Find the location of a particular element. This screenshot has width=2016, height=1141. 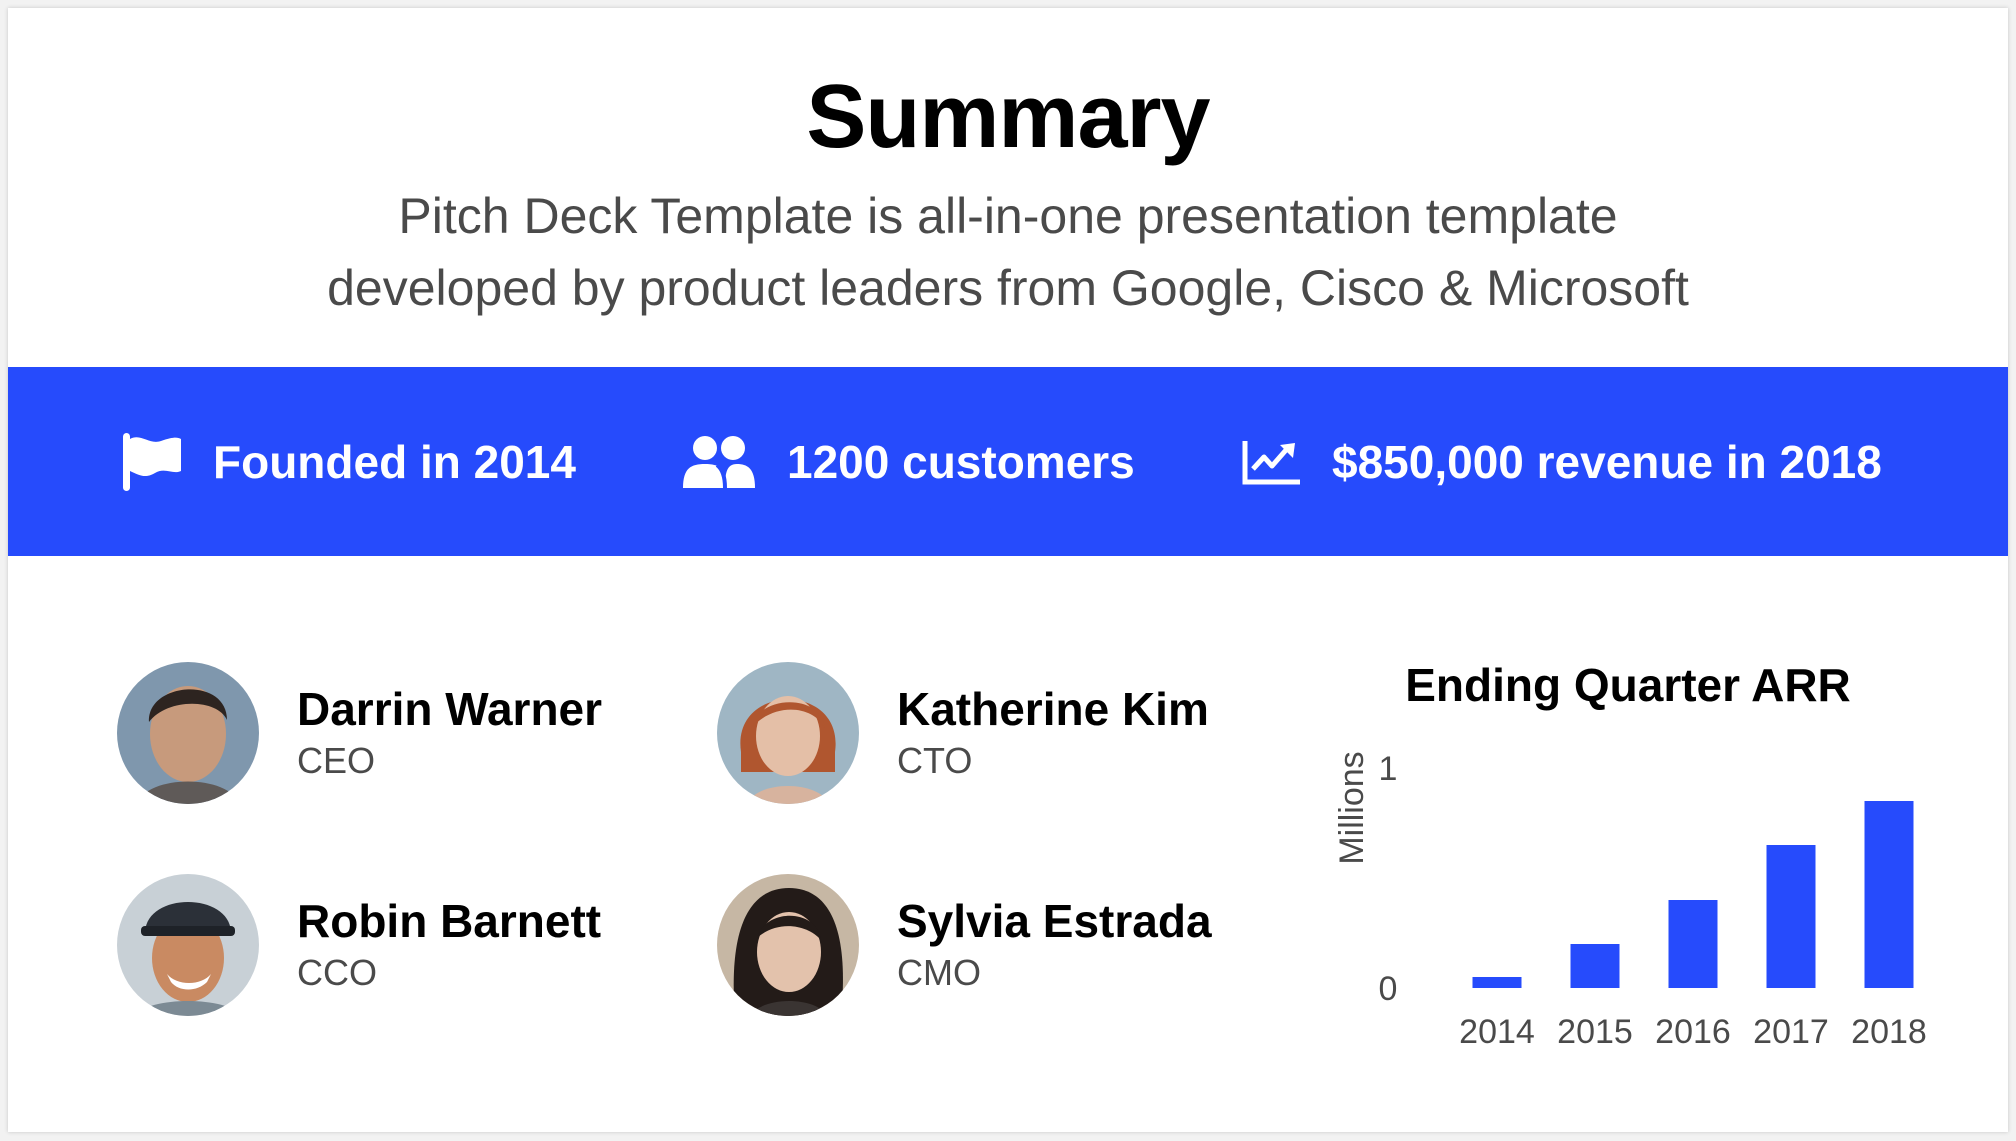

y-tick-label: 0 is located at coordinates (1388, 989).